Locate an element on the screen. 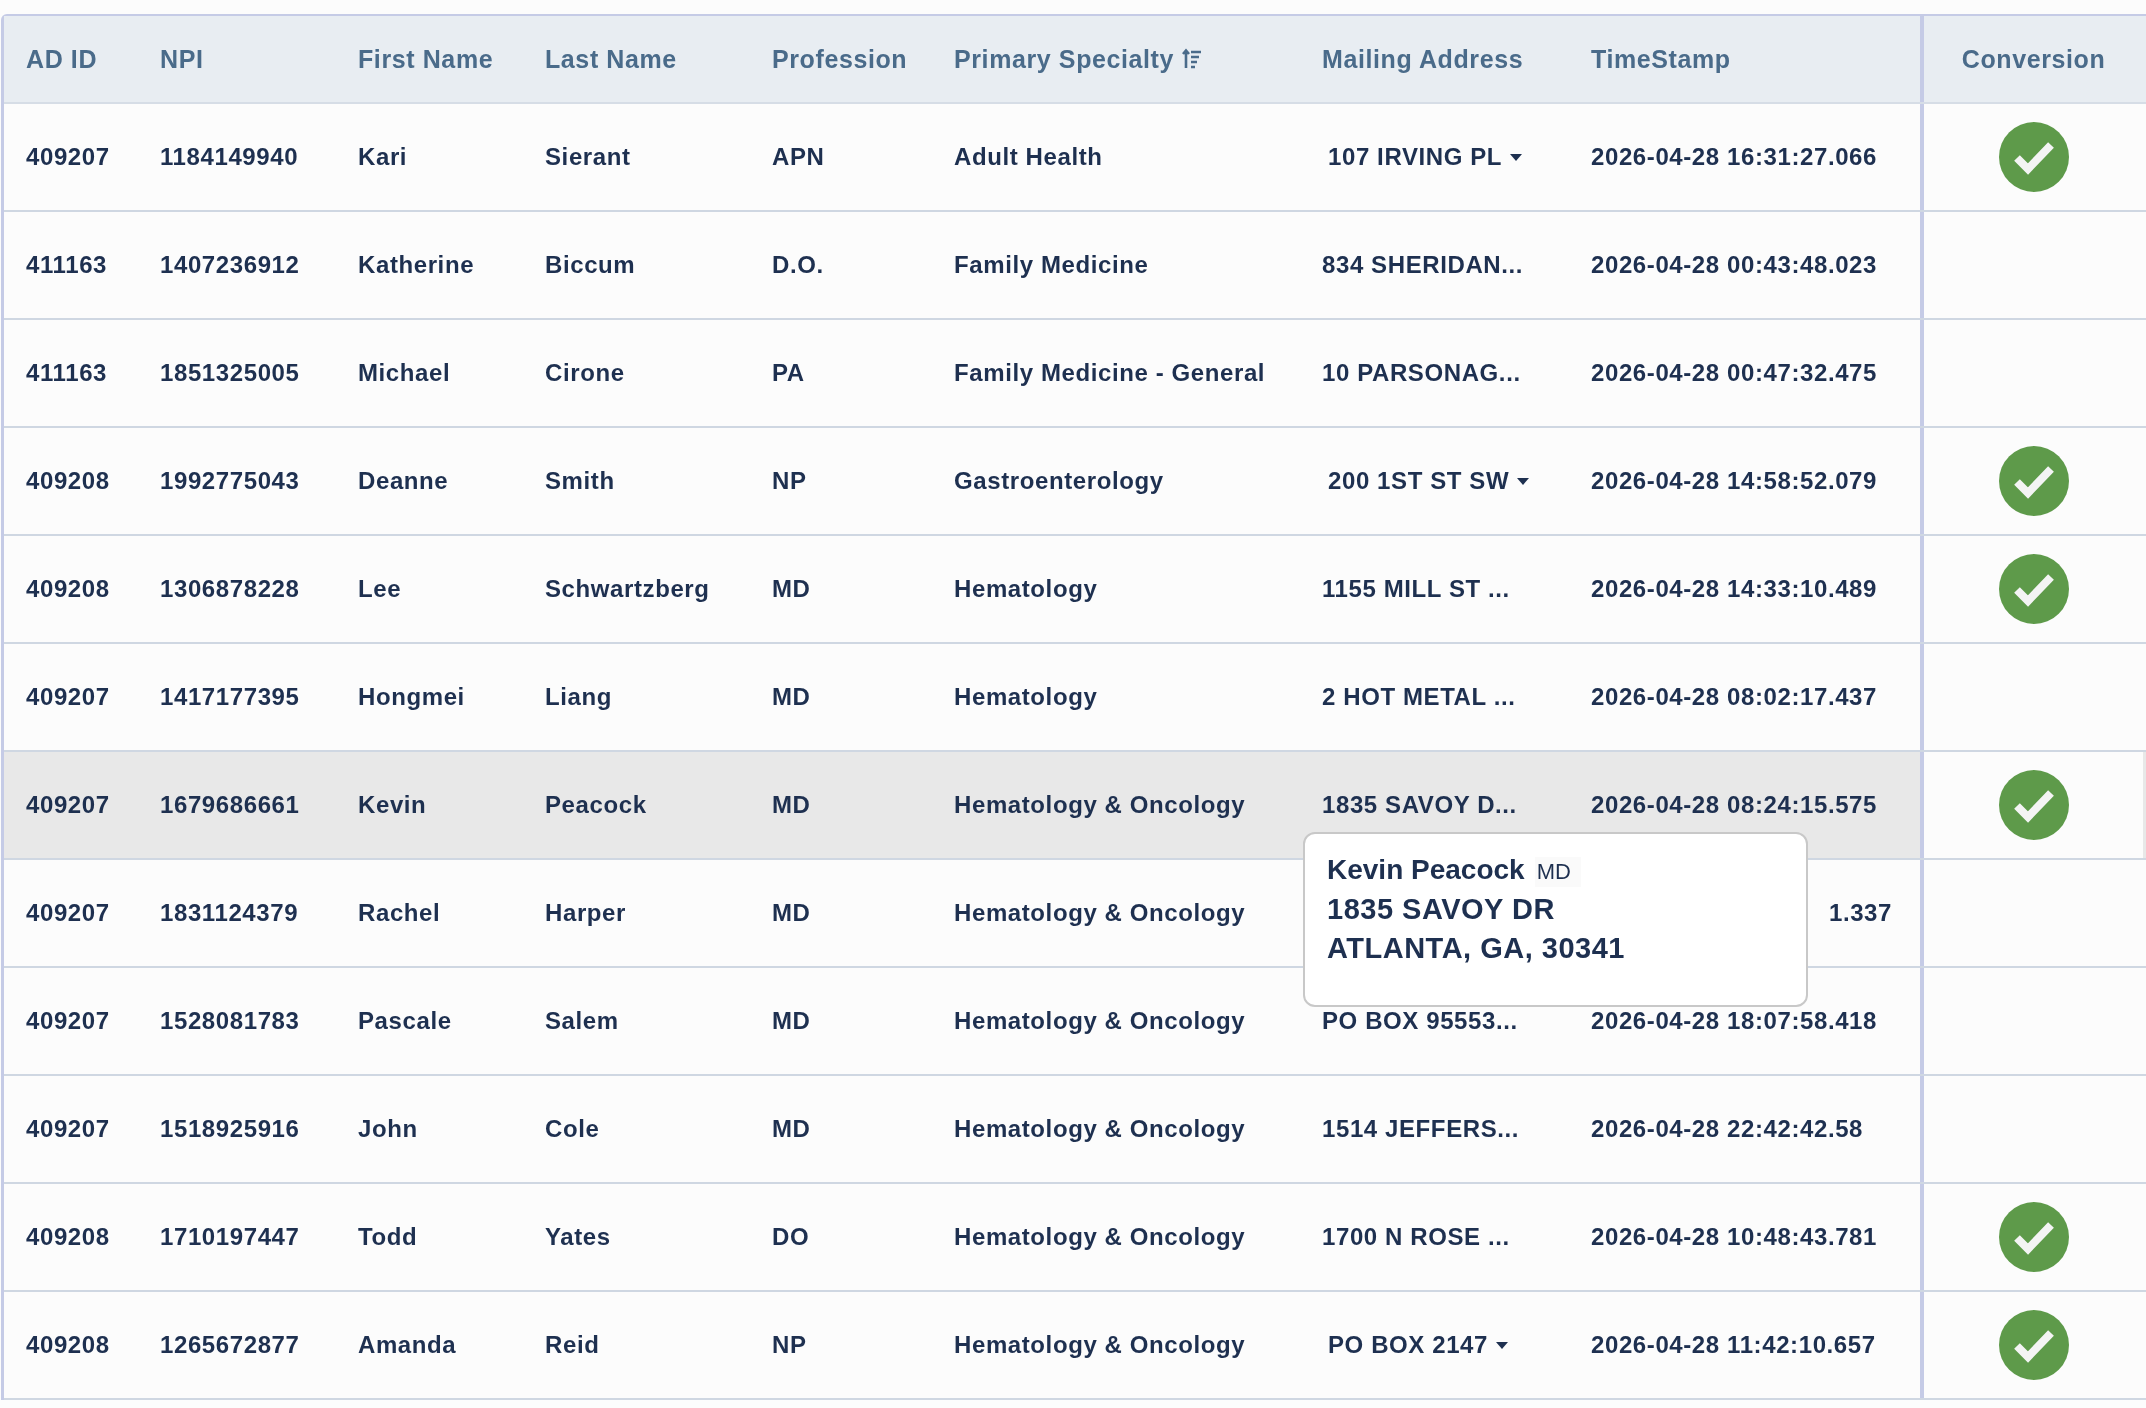 The width and height of the screenshot is (2146, 1408). table-row: 411163 1851325005 Michael Cirone PA Family Medicine - General 10 PARSONAG... 2026-04-28 00:47:32.475 is located at coordinates (1075, 374).